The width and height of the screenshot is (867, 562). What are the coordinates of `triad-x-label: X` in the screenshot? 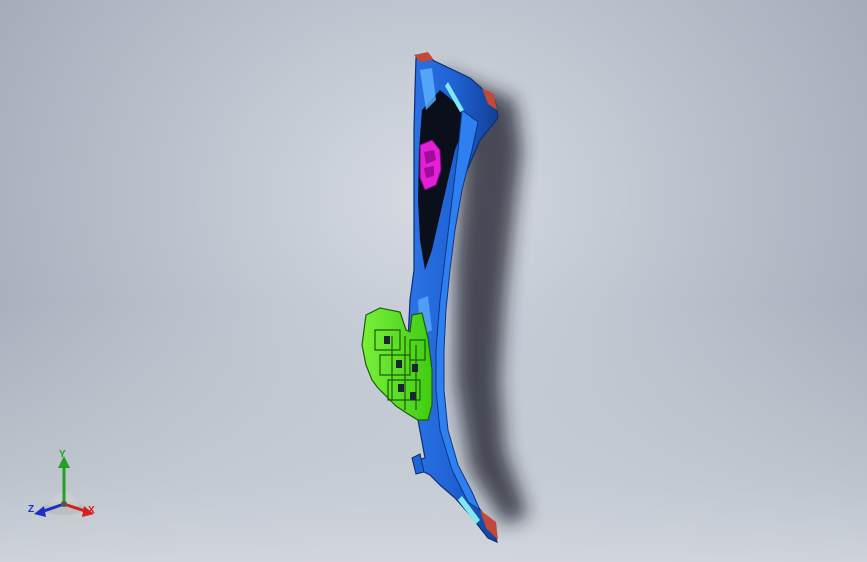 It's located at (91, 510).